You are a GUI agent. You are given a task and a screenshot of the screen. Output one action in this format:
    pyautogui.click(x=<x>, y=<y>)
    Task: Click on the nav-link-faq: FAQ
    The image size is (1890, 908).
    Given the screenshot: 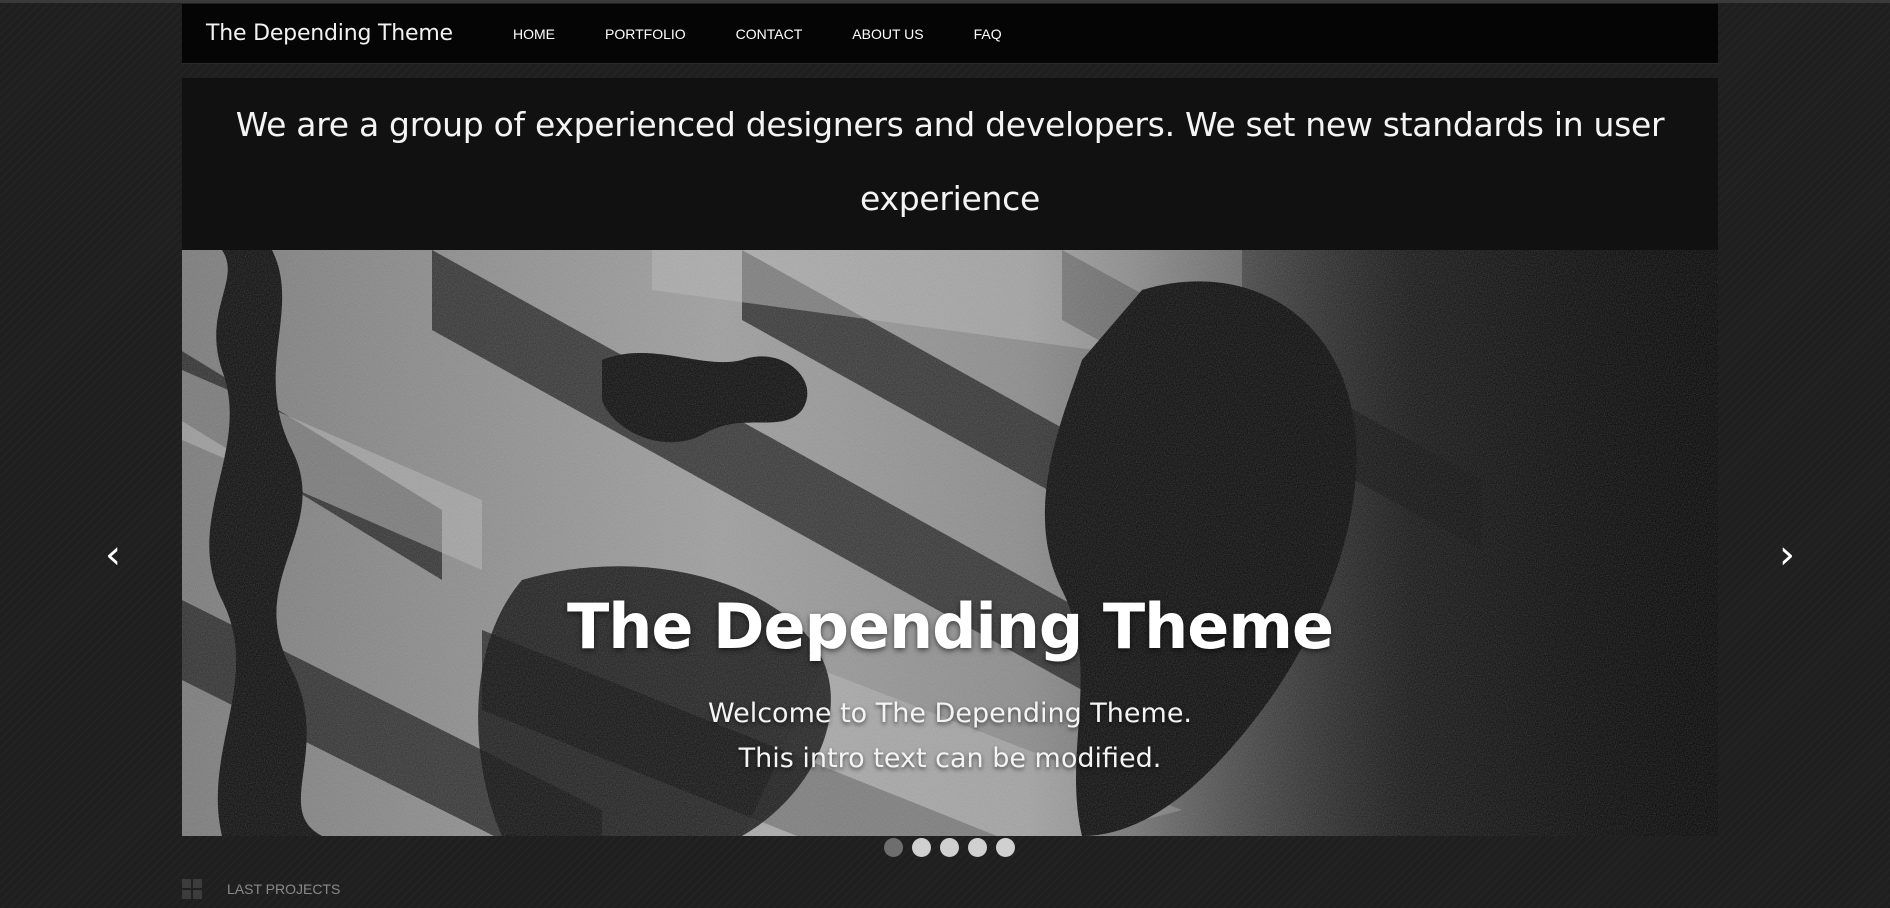 What is the action you would take?
    pyautogui.click(x=988, y=34)
    